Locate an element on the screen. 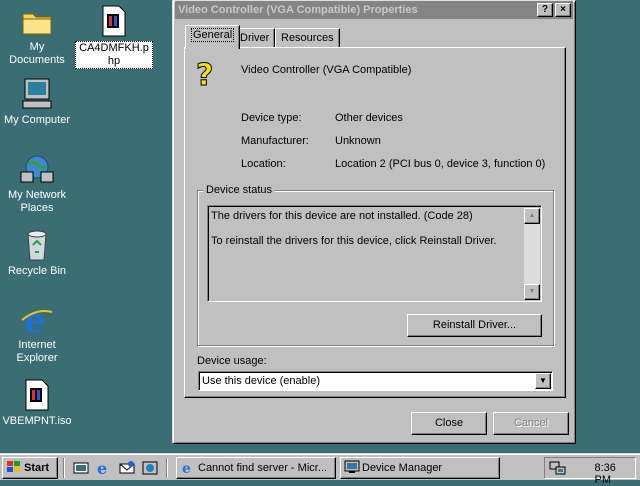 Image resolution: width=640 pixels, height=486 pixels. network-connection-icon is located at coordinates (558, 468).